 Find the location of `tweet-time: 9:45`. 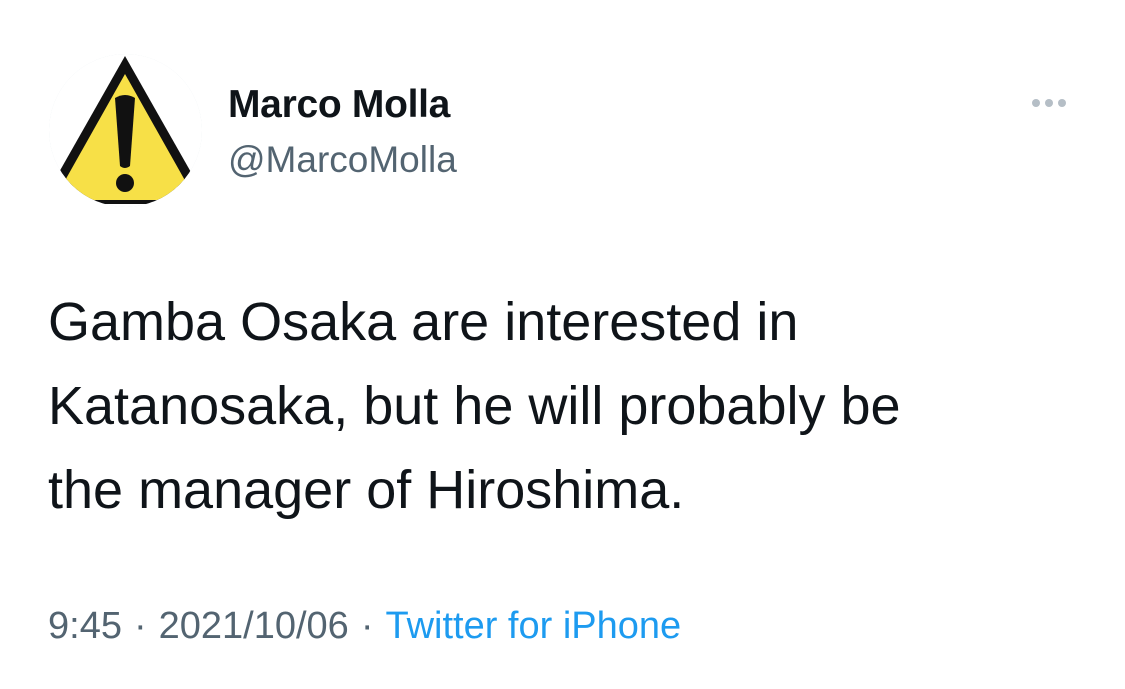

tweet-time: 9:45 is located at coordinates (85, 626).